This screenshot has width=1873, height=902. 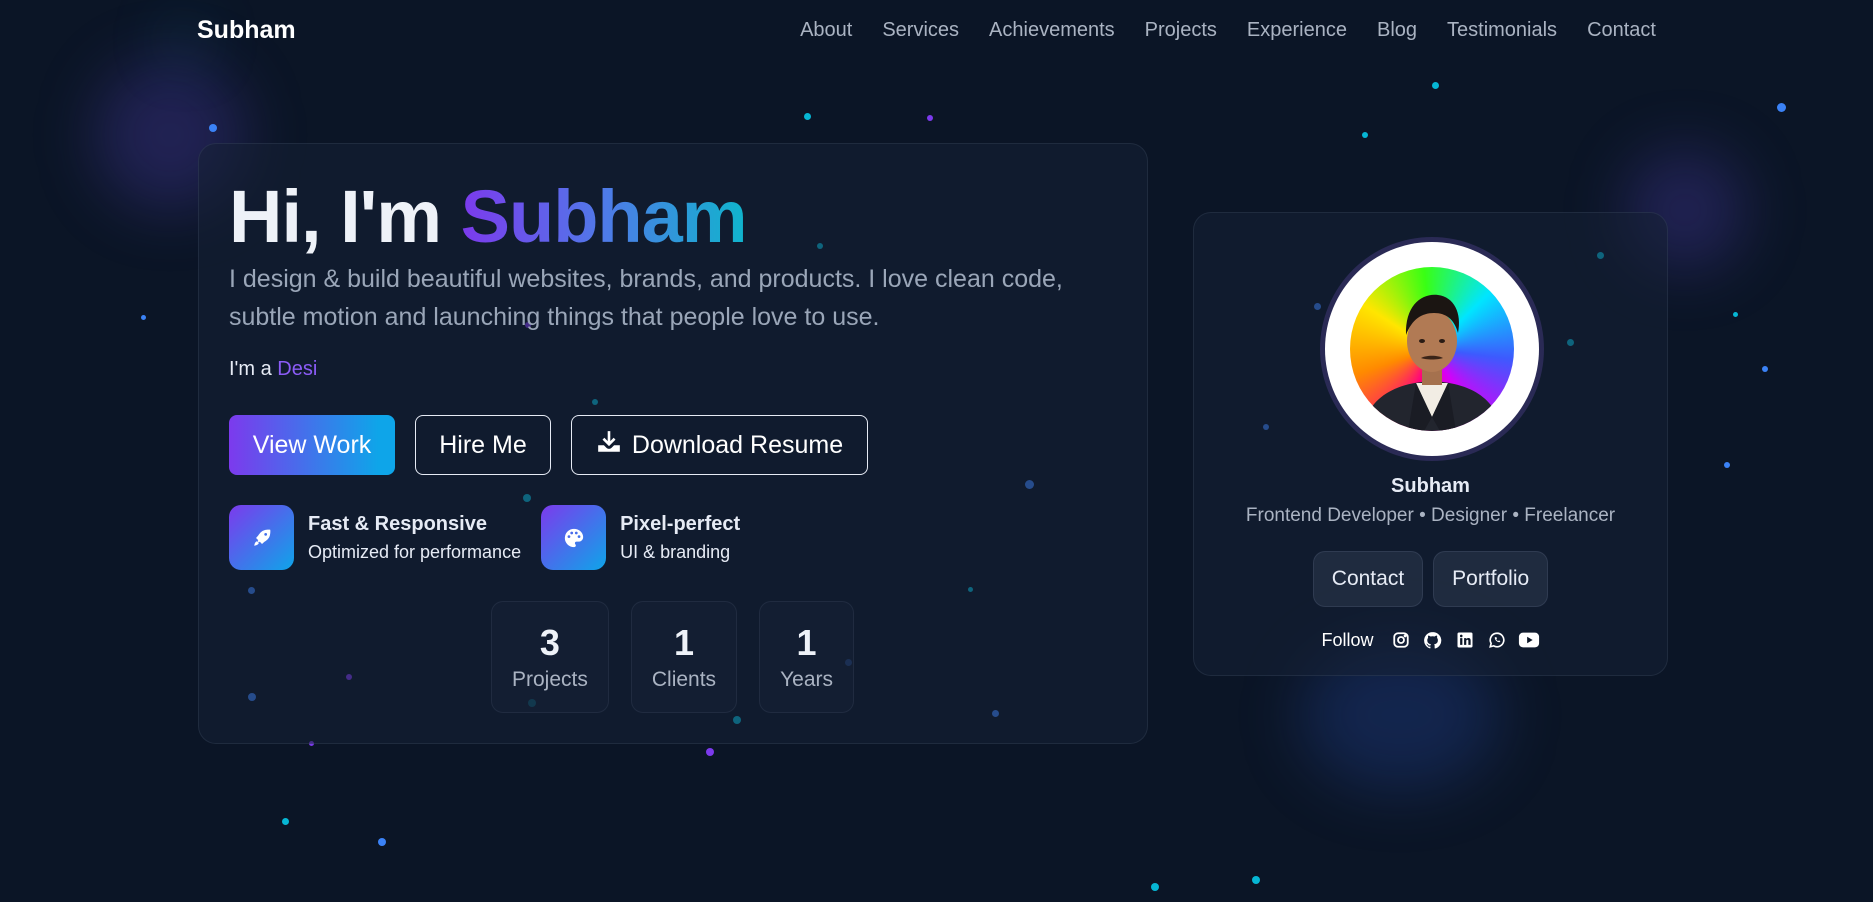 I want to click on portfolio-button: Portfolio, so click(x=1491, y=579).